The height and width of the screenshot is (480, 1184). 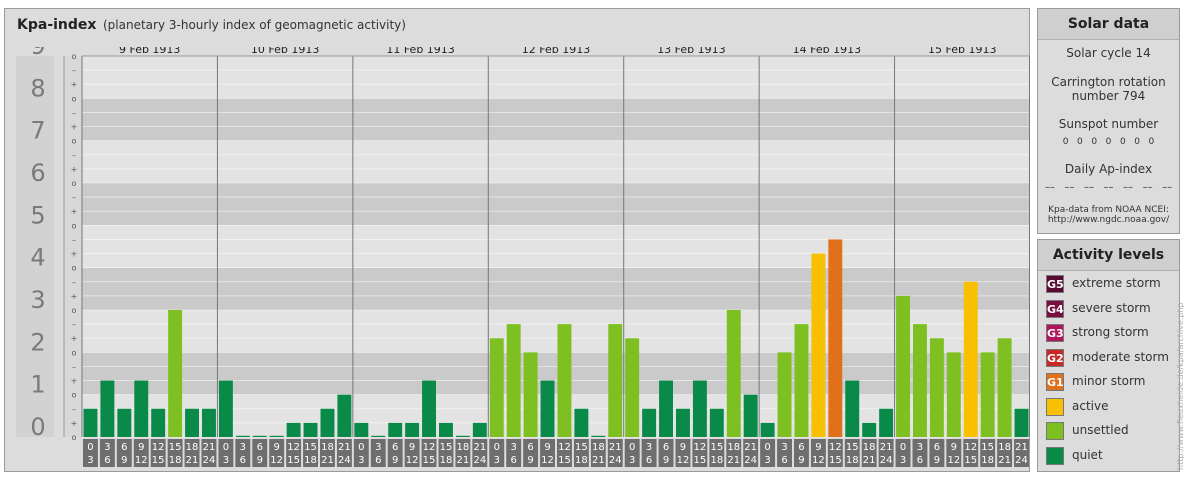 I want to click on day-label: 10 Feb 1913, so click(x=285, y=51).